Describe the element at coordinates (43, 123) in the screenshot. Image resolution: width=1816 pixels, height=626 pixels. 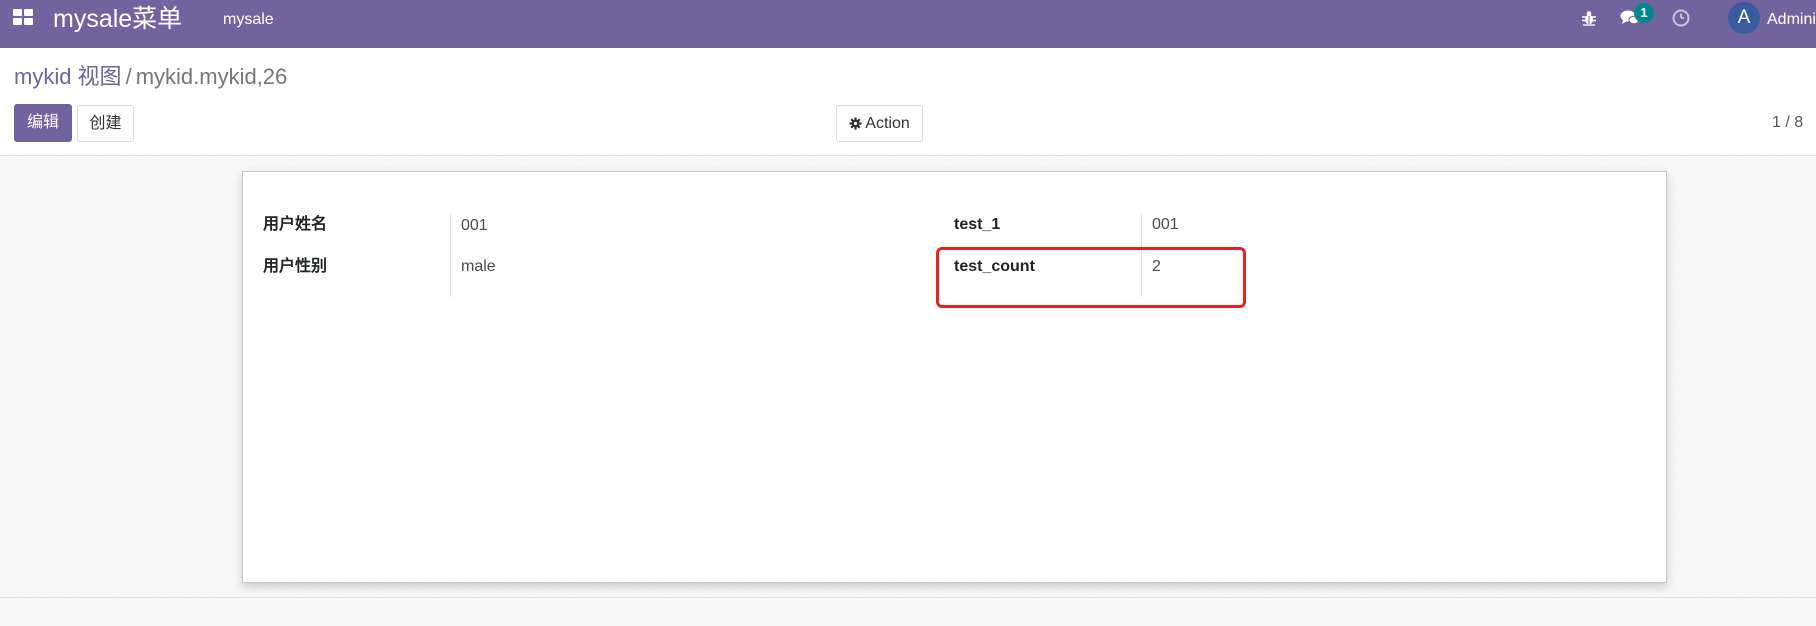
I see `edit-button: 编辑` at that location.